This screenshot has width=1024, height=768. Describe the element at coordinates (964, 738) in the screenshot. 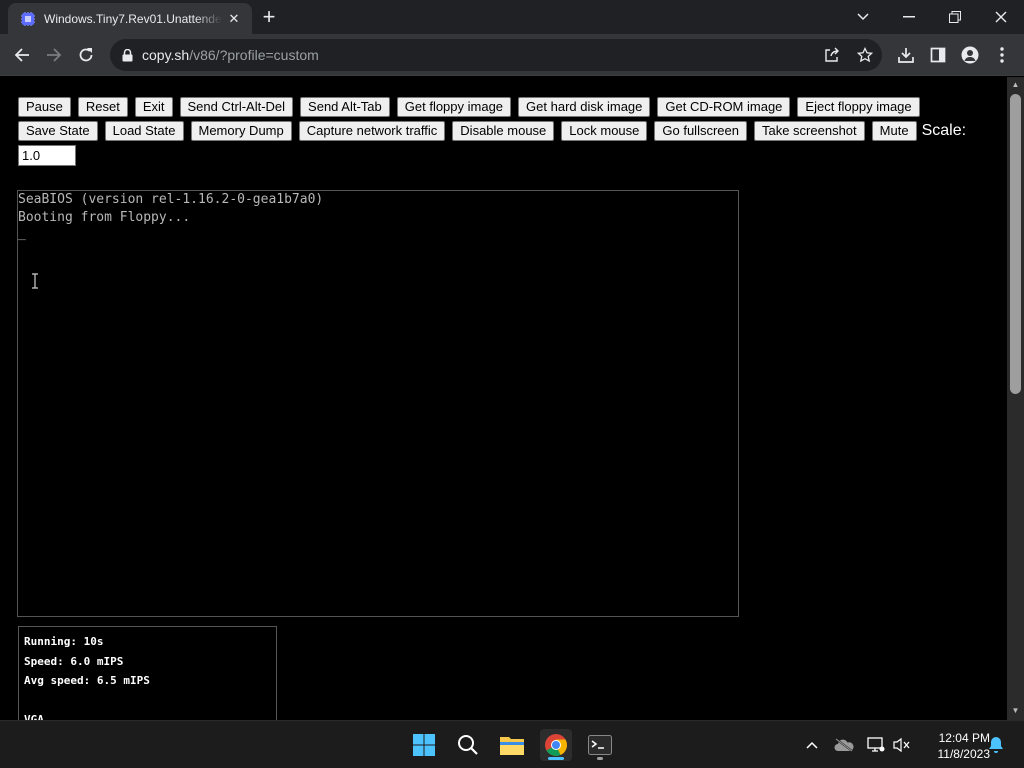

I see `clock-time: 12:04 PM` at that location.